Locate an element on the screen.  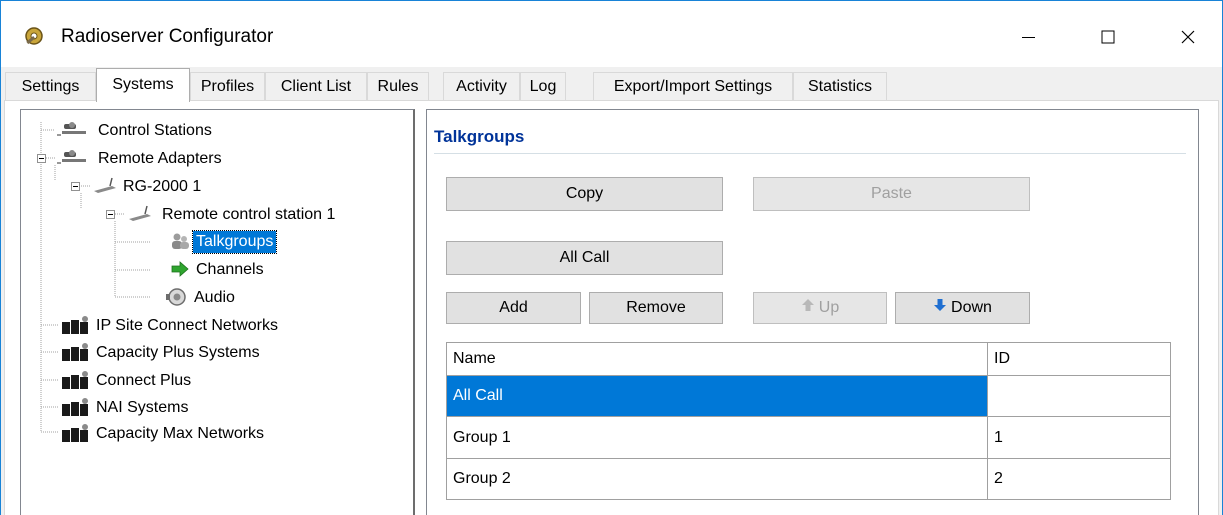
maximize-button is located at coordinates (1108, 37).